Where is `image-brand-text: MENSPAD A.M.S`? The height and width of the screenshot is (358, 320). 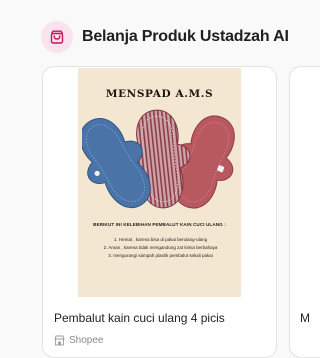
image-brand-text: MENSPAD A.M.S is located at coordinates (159, 94).